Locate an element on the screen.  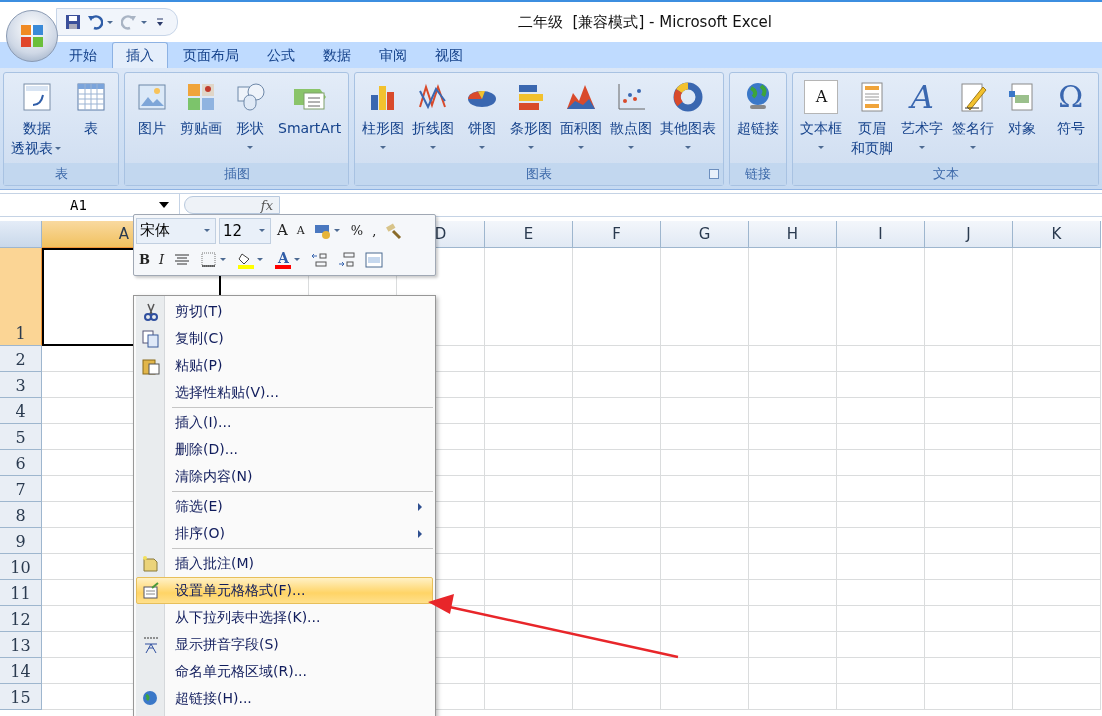
increase-decimal-icon is located at coordinates (320, 259).